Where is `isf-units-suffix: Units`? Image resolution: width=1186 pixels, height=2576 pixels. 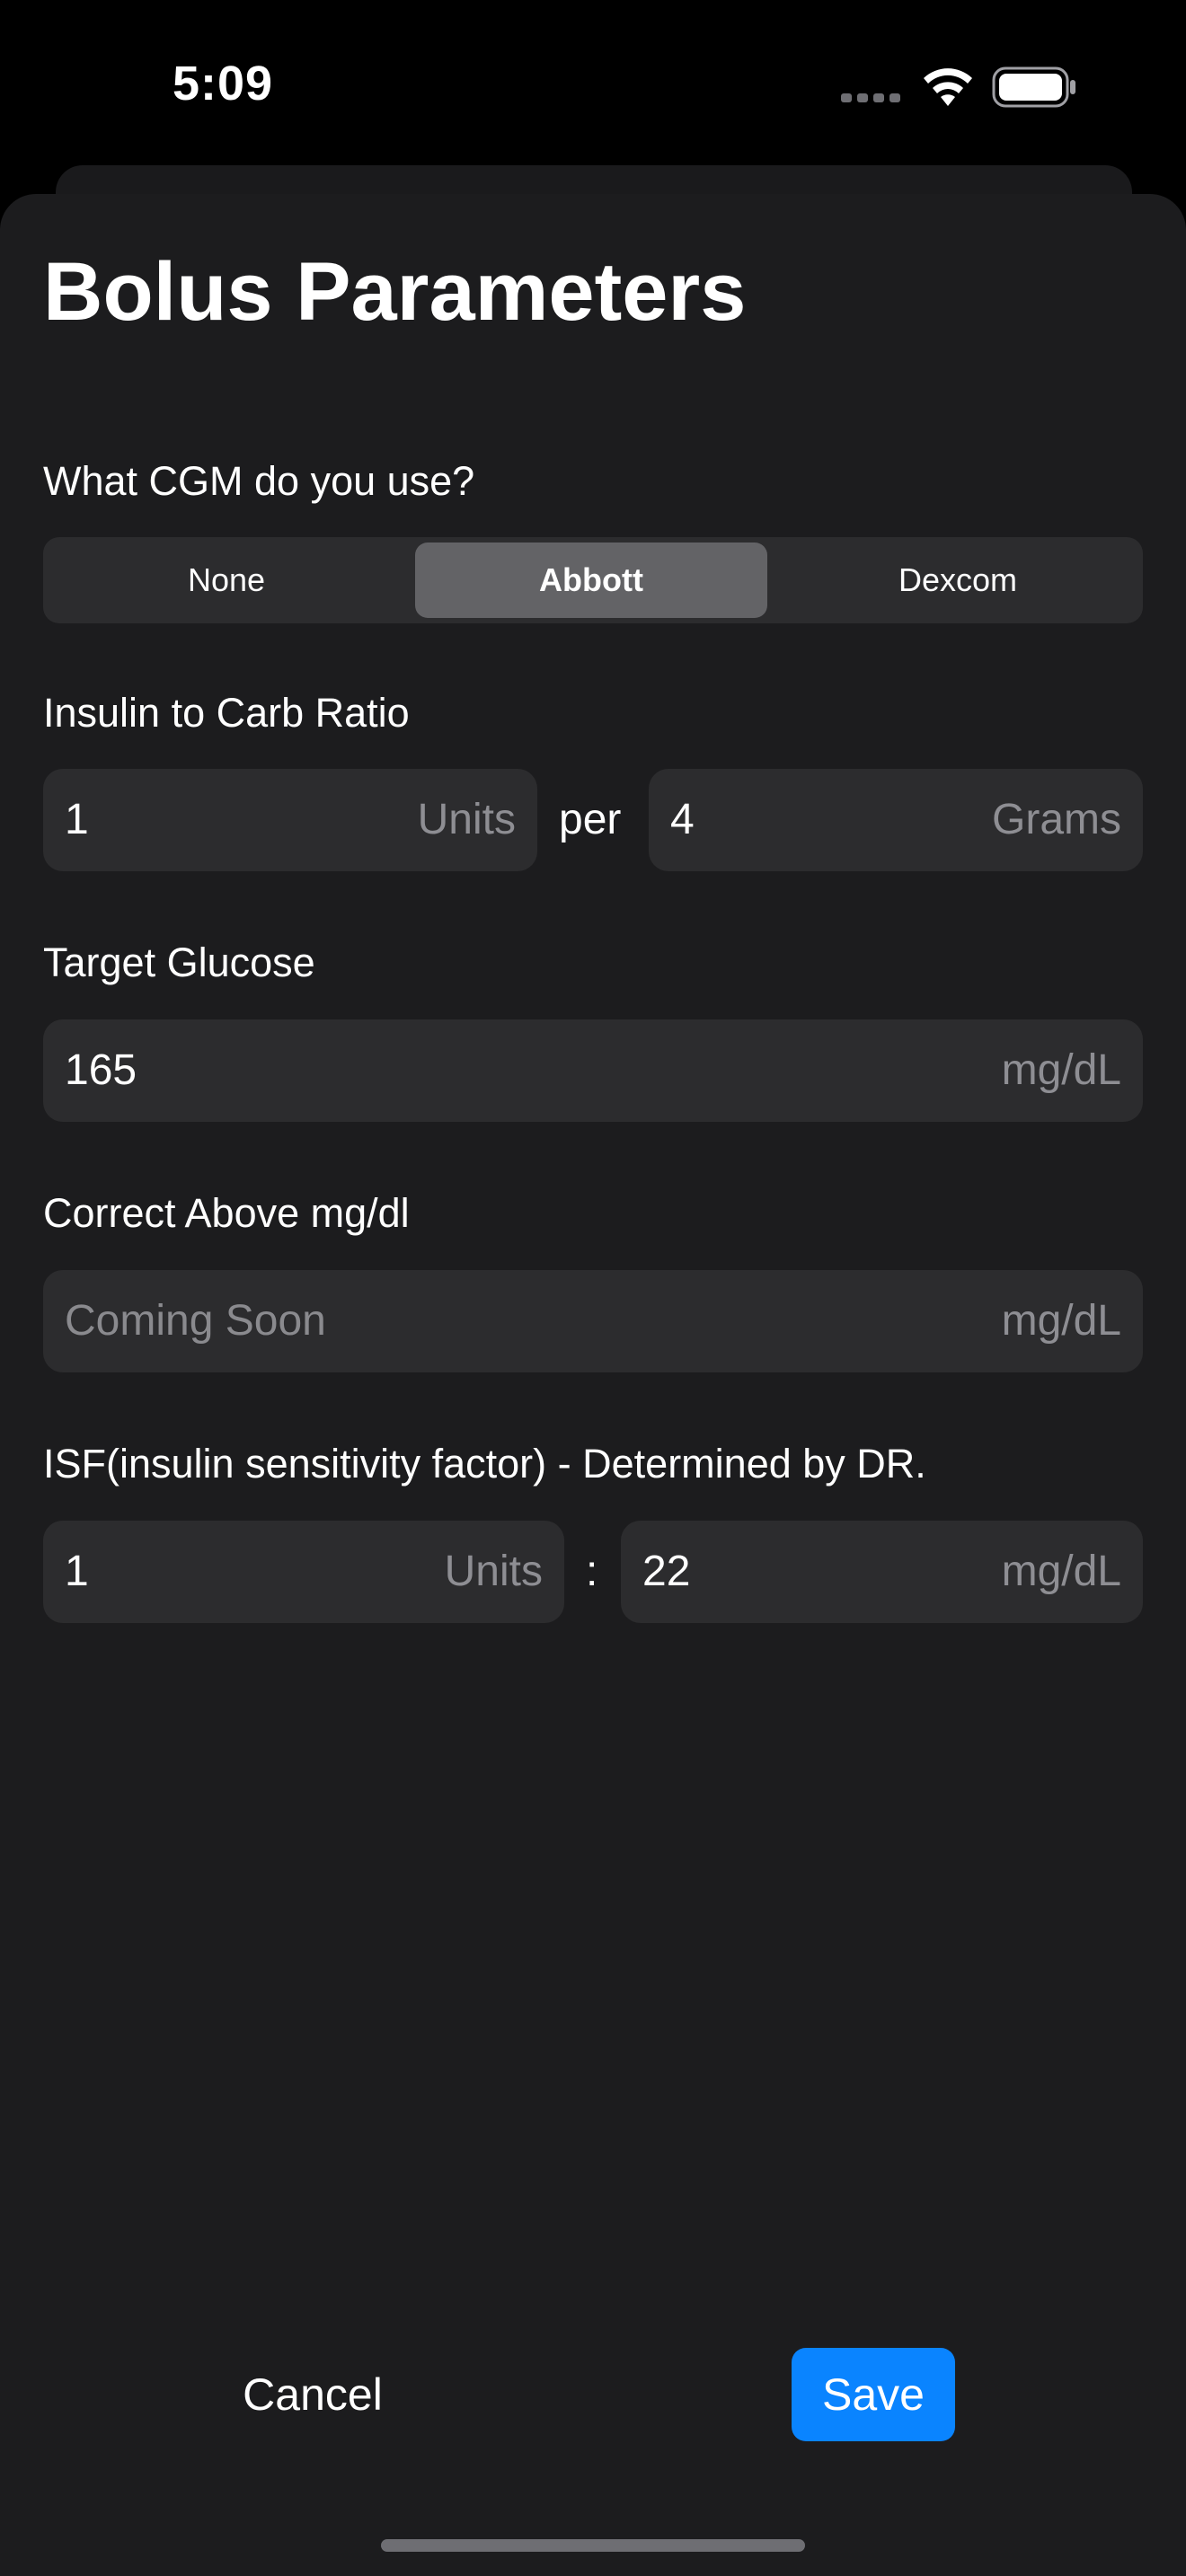
isf-units-suffix: Units is located at coordinates (493, 1571).